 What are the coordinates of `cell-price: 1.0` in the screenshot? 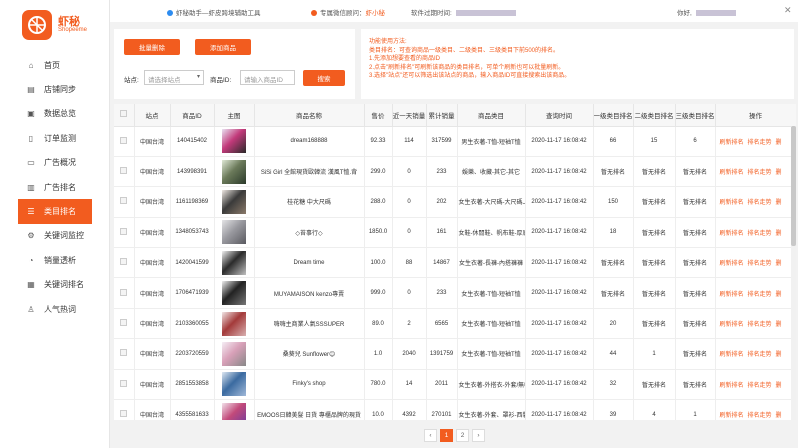 It's located at (378, 354).